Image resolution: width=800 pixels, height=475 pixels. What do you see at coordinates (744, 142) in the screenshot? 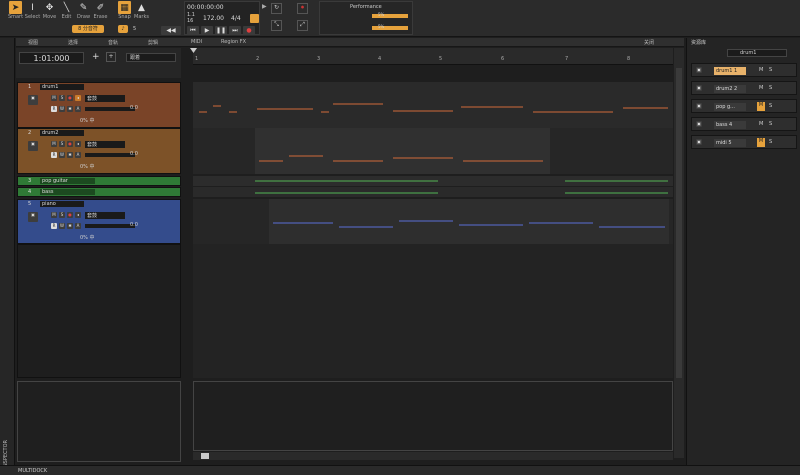
I see `browser-row: ▣ midi 5 M S` at bounding box center [744, 142].